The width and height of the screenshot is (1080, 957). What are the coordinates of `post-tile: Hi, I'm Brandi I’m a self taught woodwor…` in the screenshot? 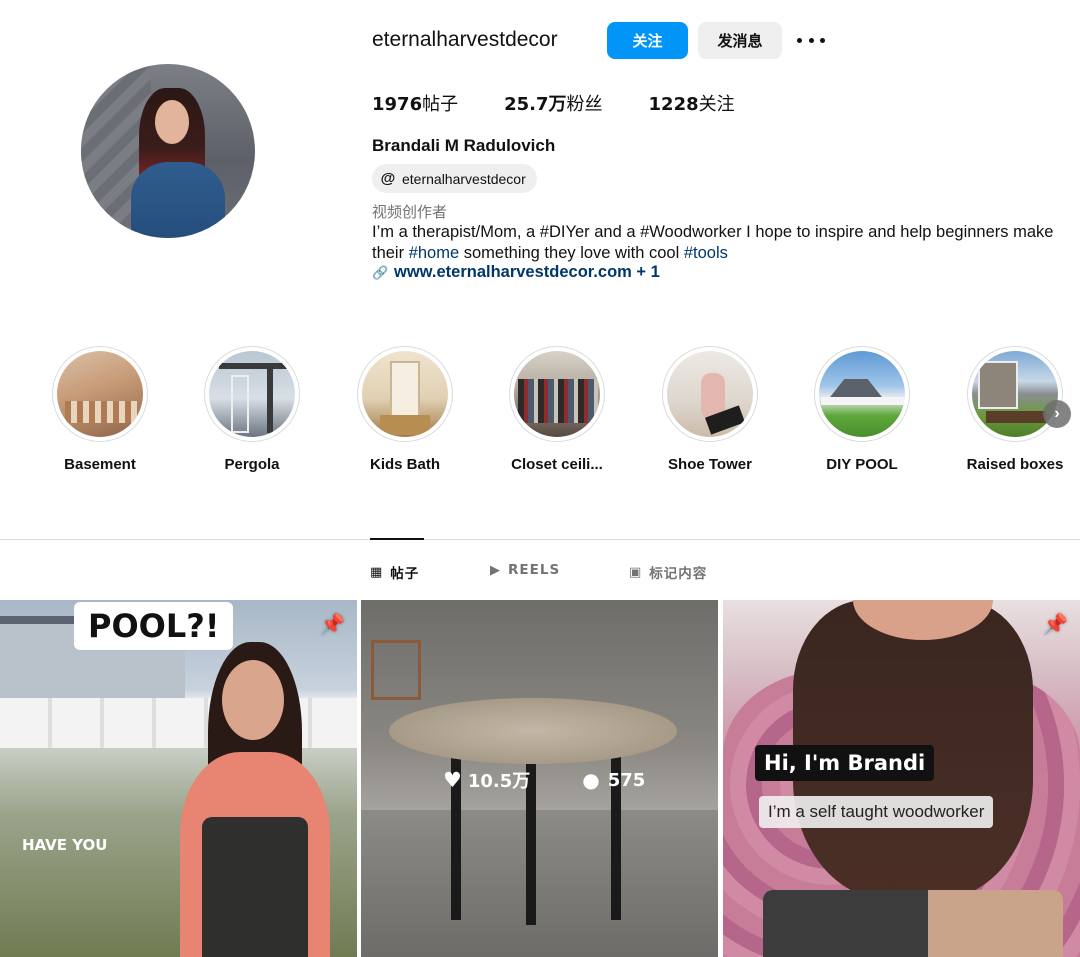 It's located at (901, 778).